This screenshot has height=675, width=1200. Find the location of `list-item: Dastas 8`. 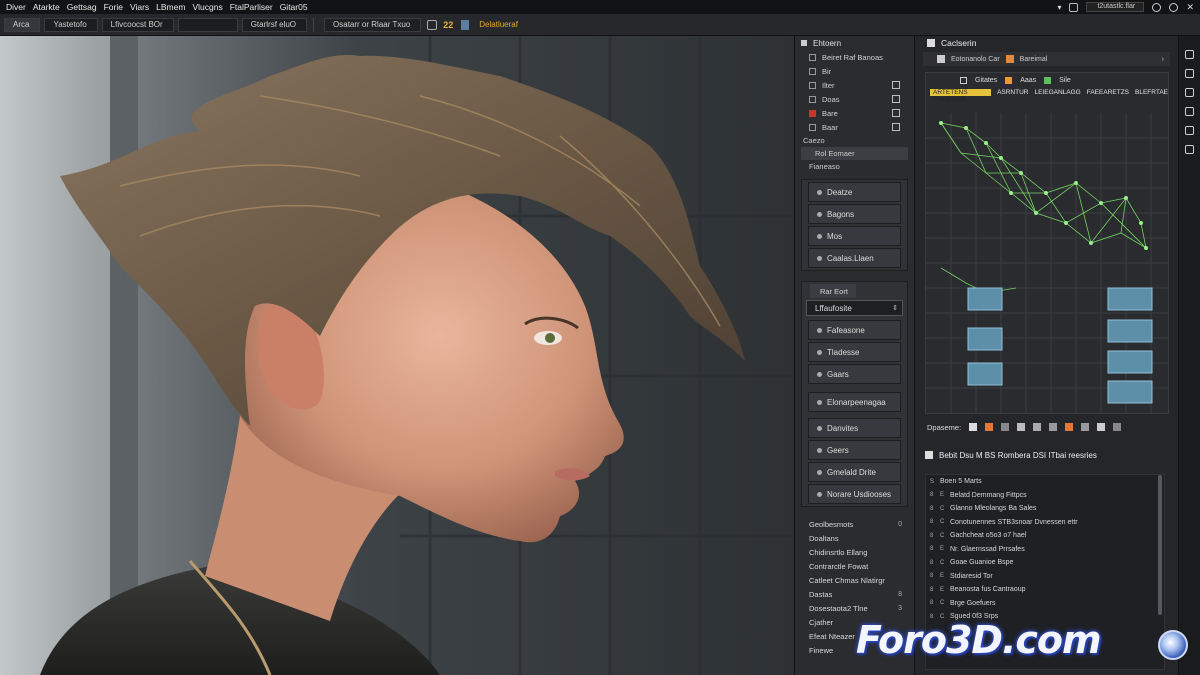

list-item: Dastas 8 is located at coordinates (854, 594).